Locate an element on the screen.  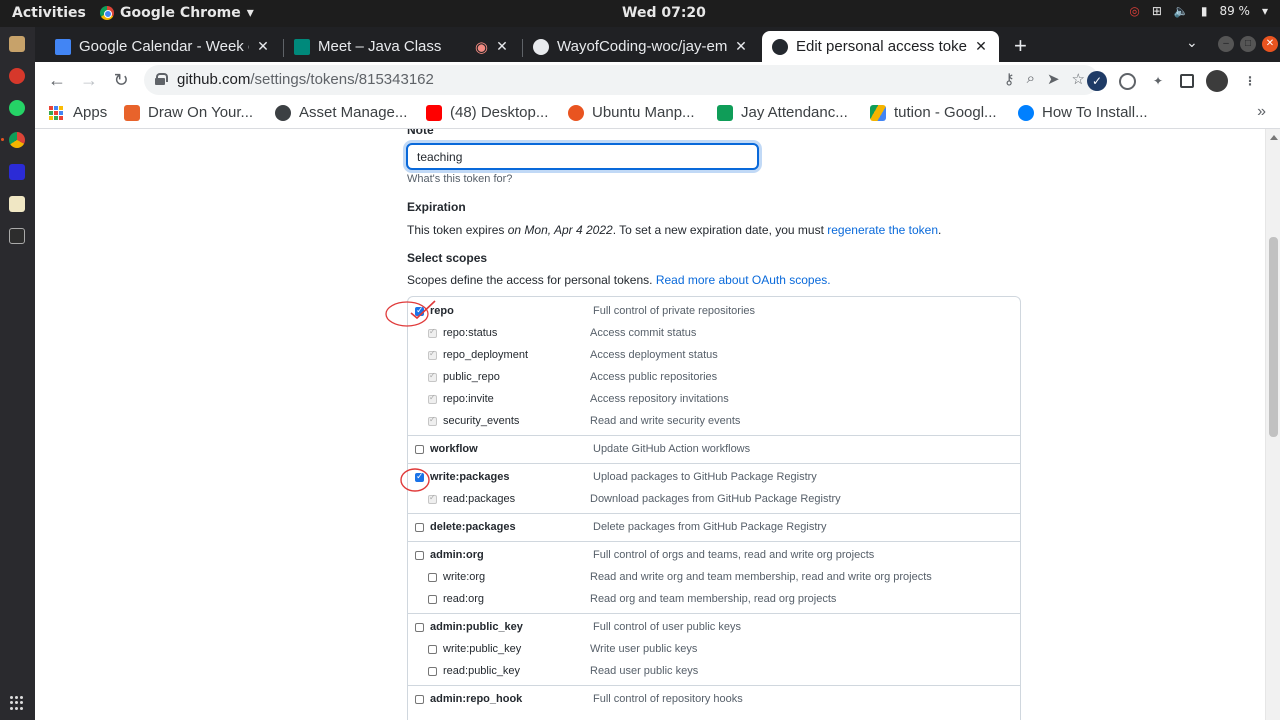
scrollbar-thumb is located at coordinates (1273, 337).